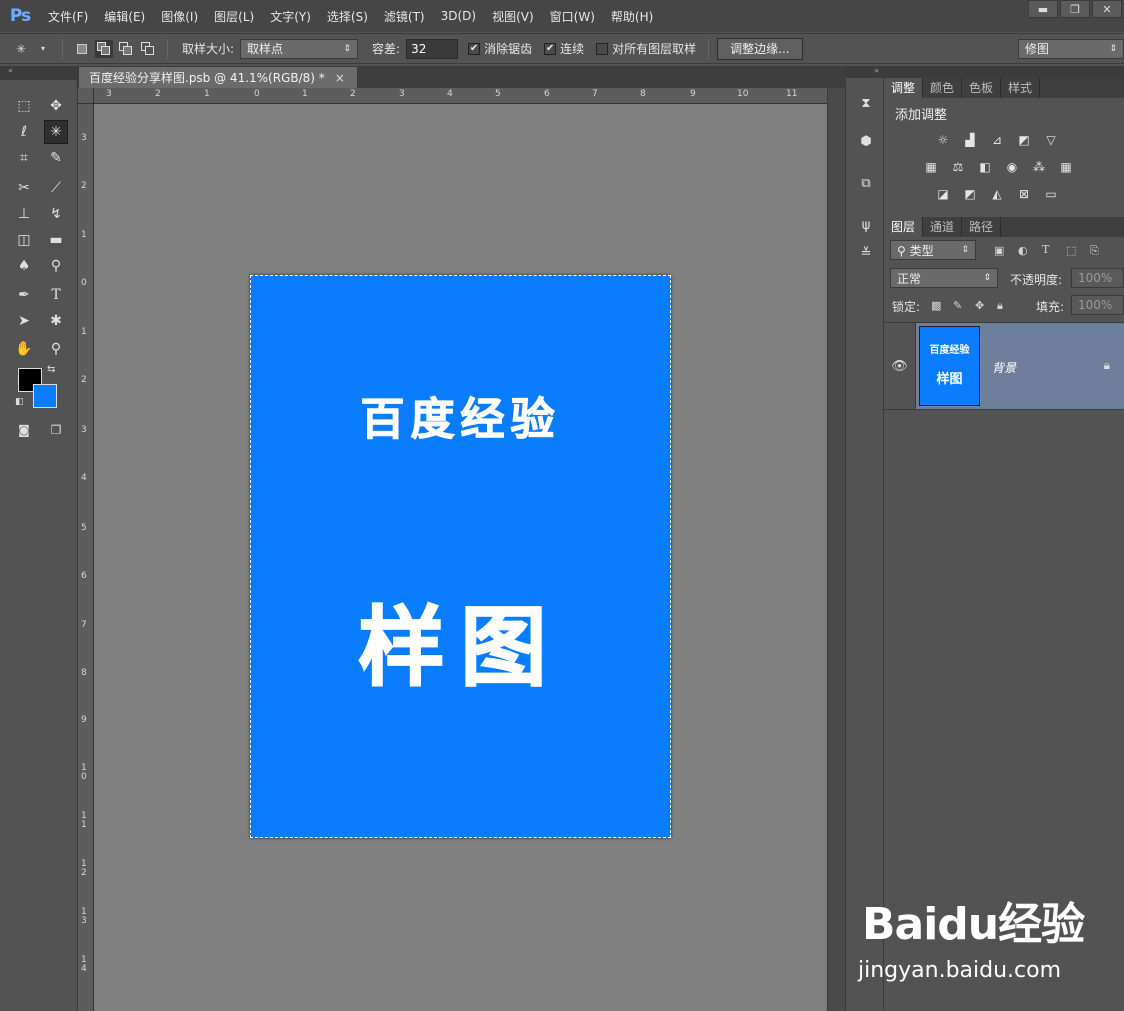  Describe the element at coordinates (432, 48) in the screenshot. I see `tolerance-input: 32` at that location.